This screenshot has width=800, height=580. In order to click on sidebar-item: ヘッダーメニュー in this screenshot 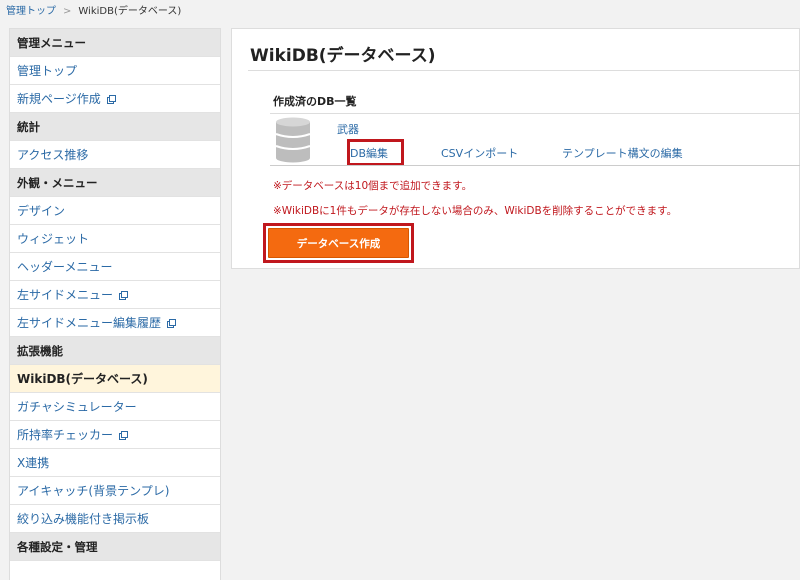, I will do `click(115, 267)`.